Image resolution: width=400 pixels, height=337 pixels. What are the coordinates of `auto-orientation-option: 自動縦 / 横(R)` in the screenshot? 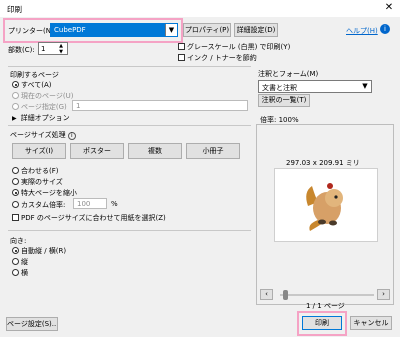 It's located at (39, 251).